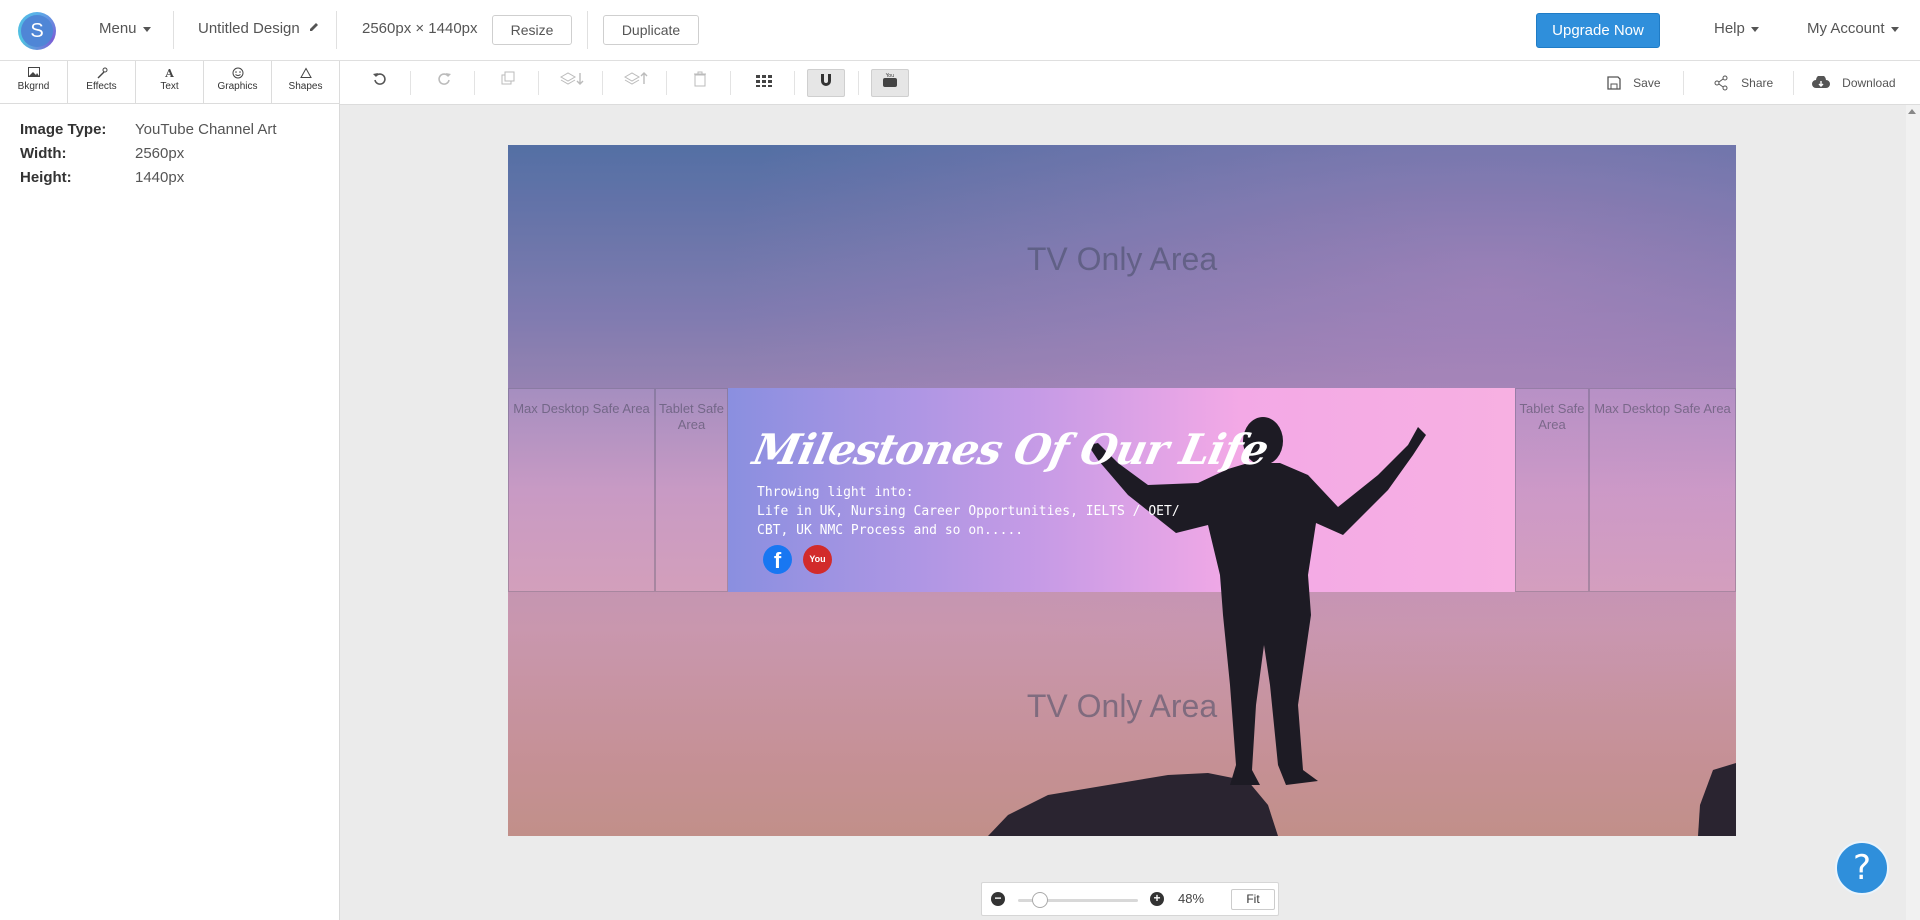  I want to click on max-desktop-safe-area-right: Max Desktop Safe Area, so click(1662, 490).